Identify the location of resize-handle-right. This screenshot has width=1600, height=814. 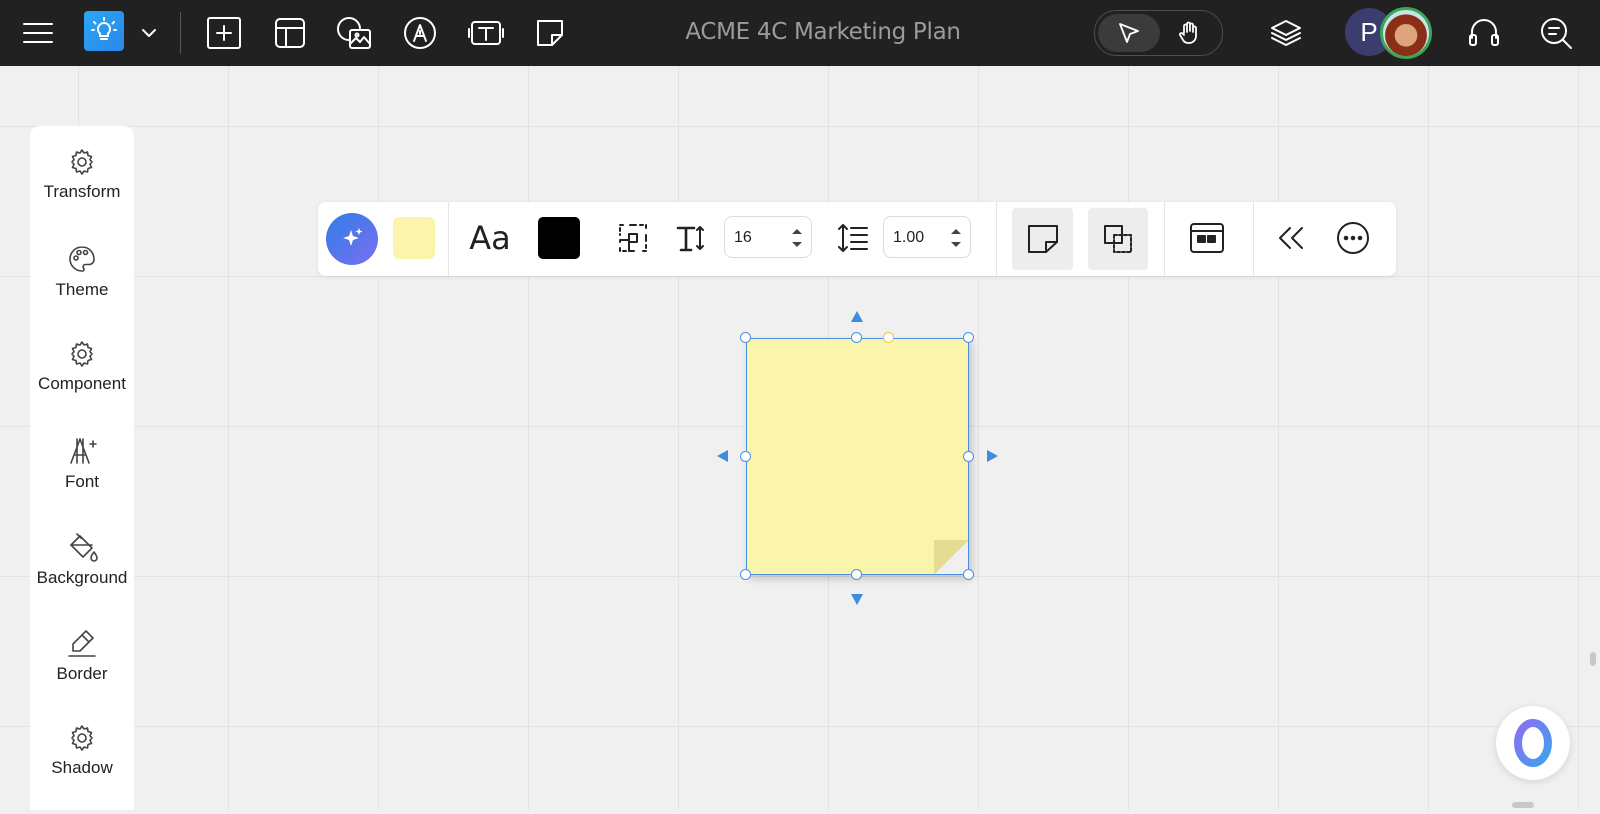
(968, 456).